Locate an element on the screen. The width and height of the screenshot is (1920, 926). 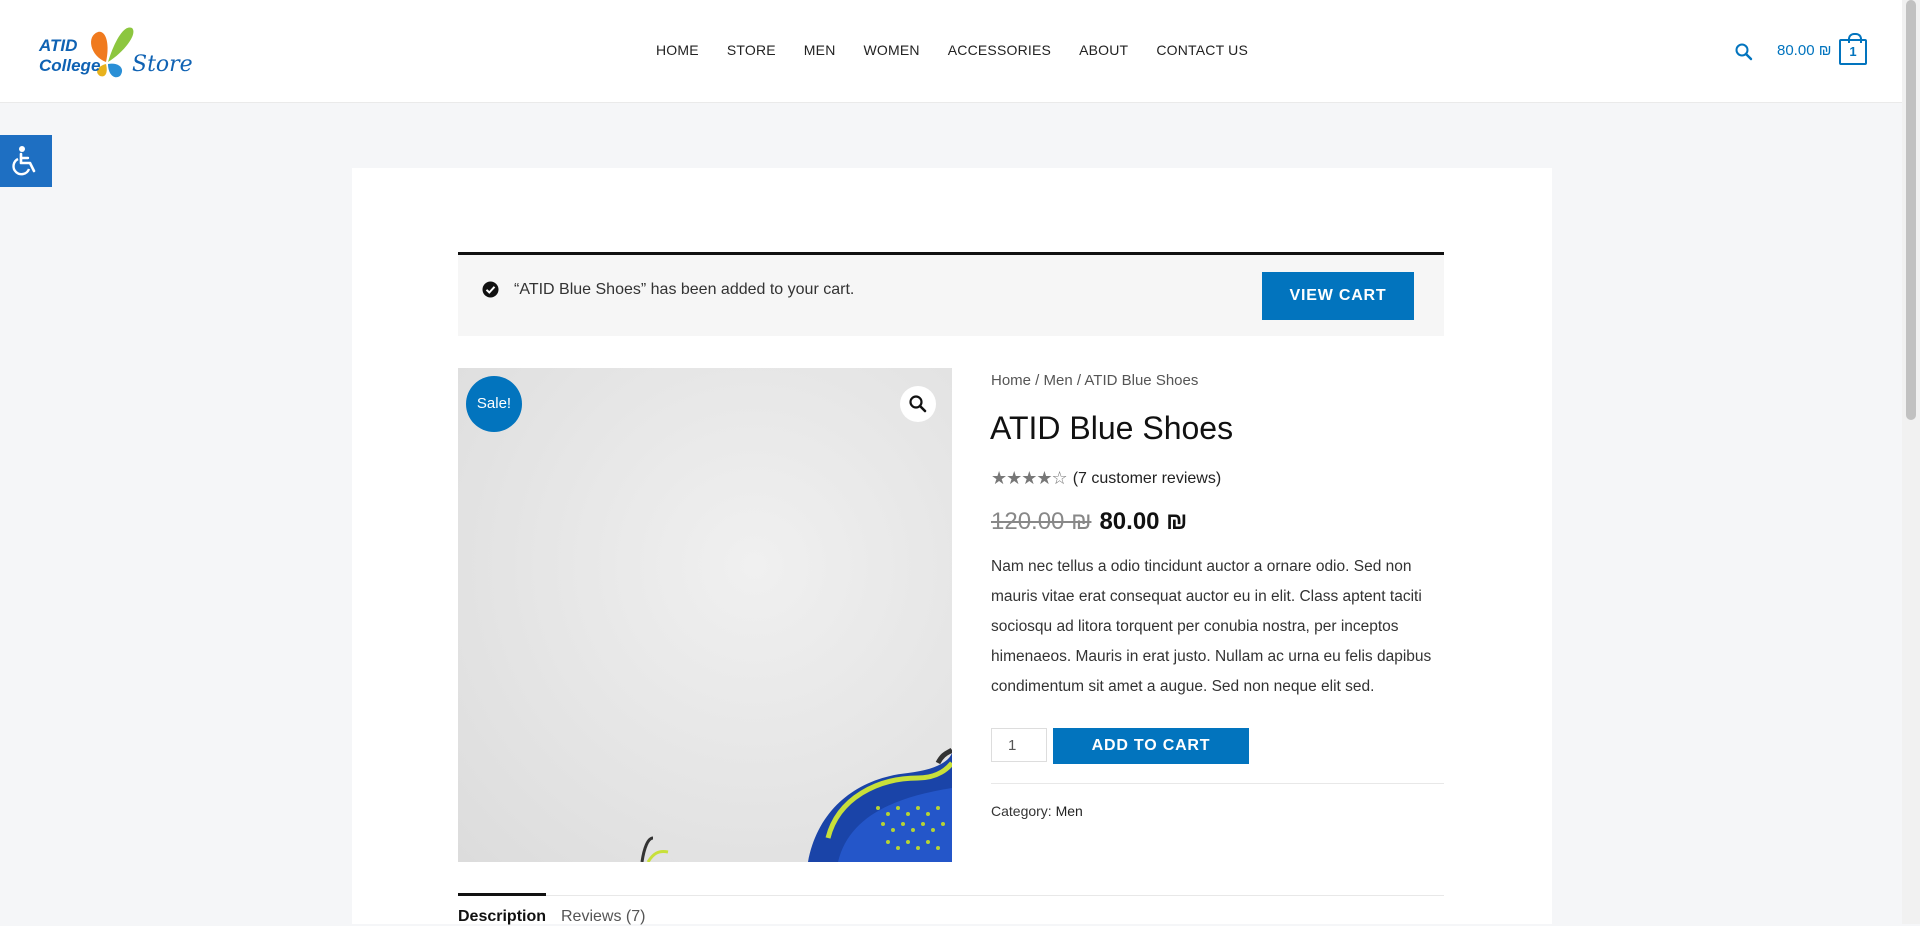
product-price: 120.00 ₪ 80.00 ₪ is located at coordinates (1089, 522).